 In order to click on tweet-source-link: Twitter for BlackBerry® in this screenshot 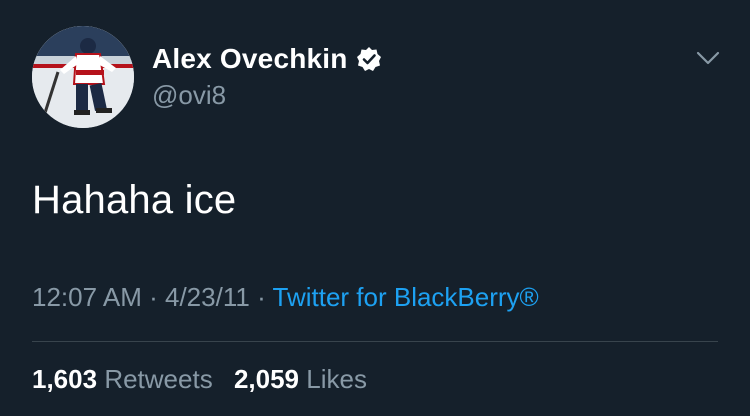, I will do `click(406, 297)`.